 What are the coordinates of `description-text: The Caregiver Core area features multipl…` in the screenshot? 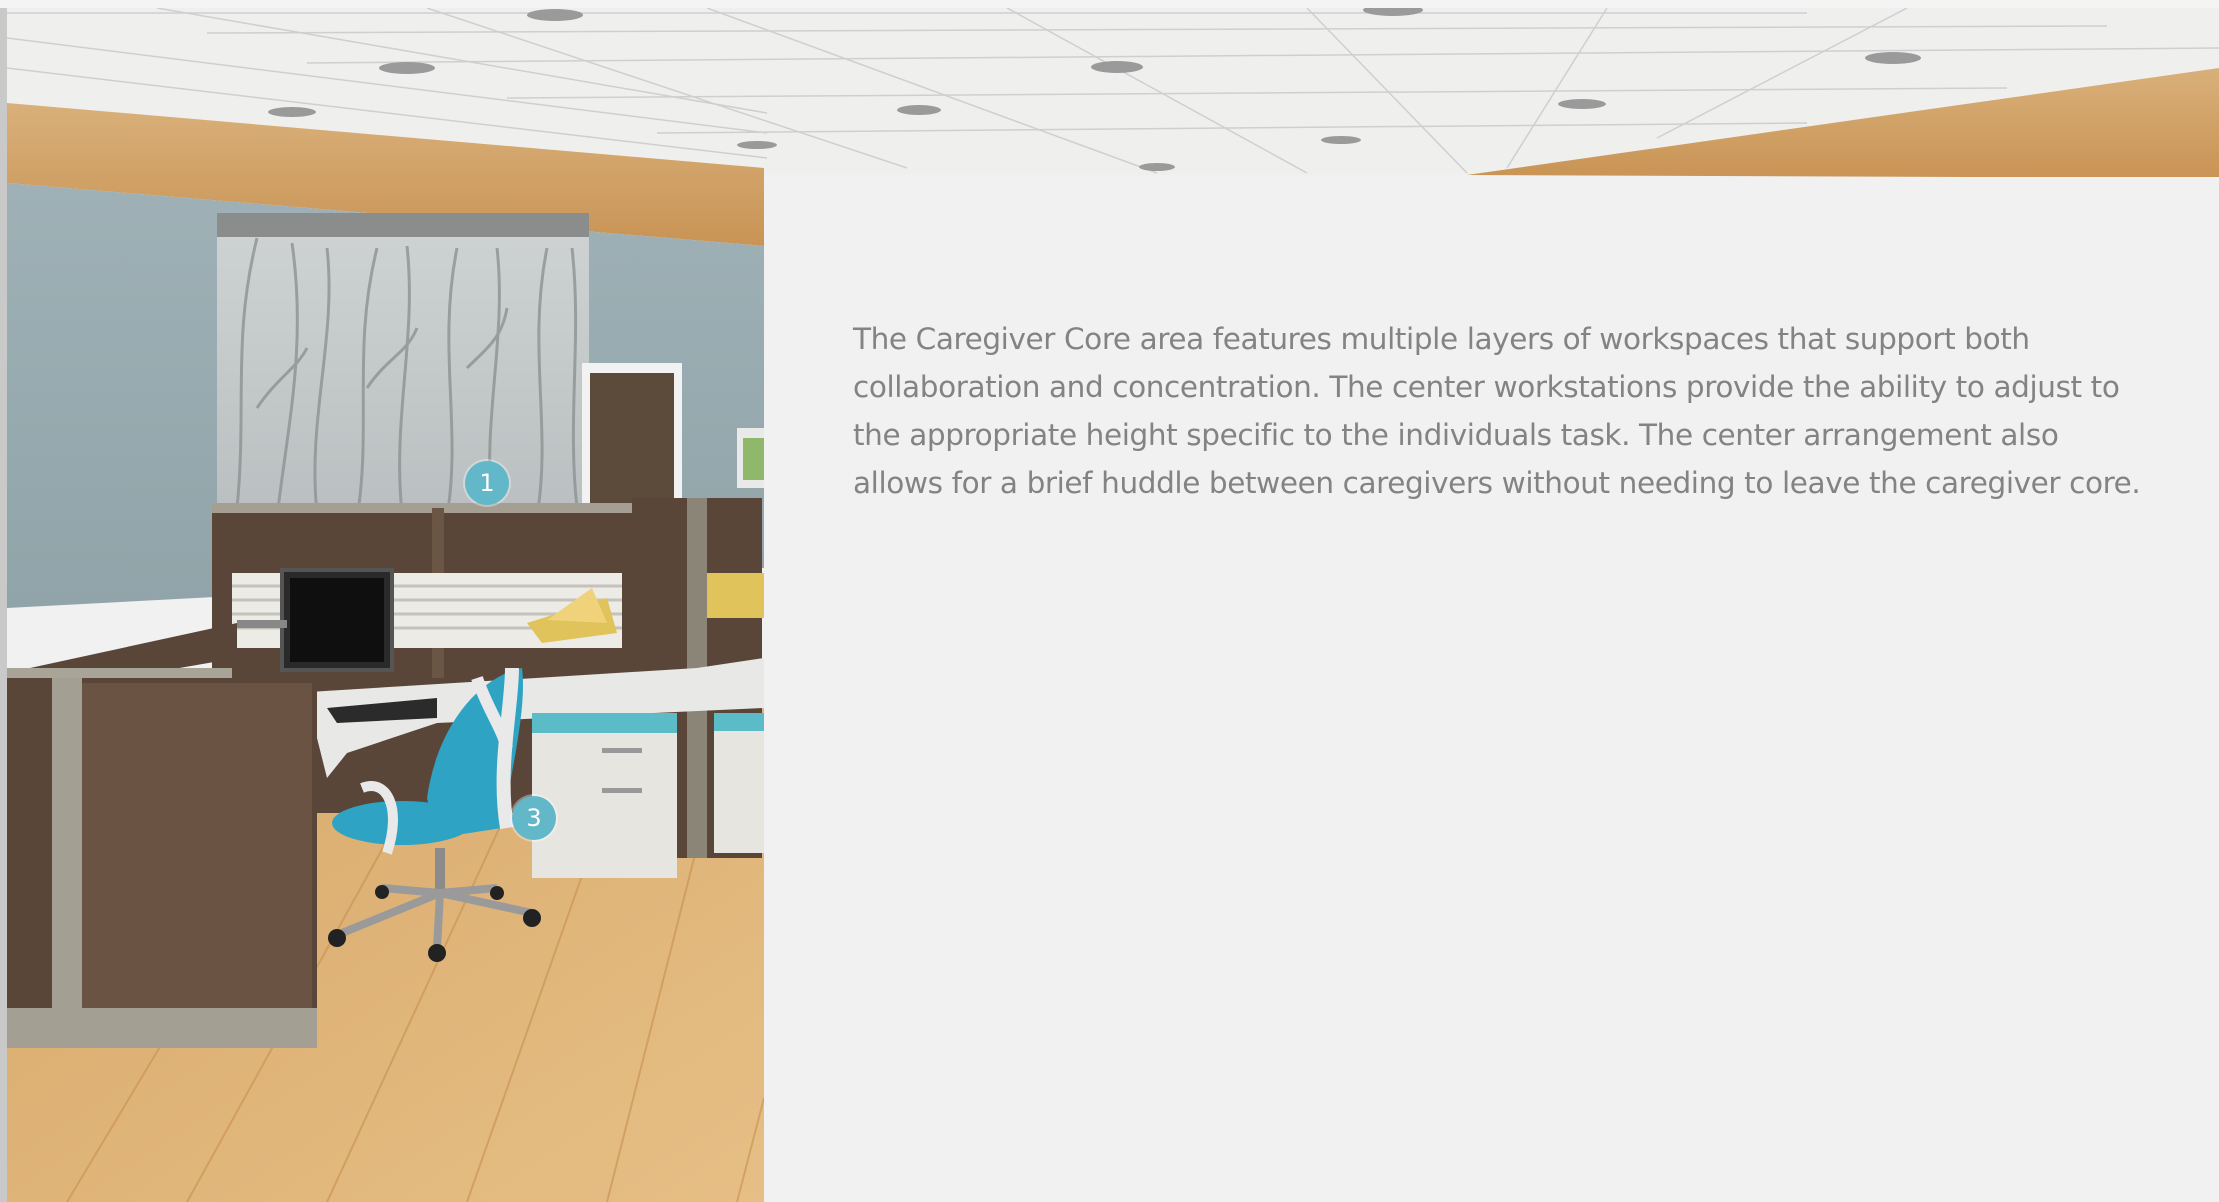 It's located at (1497, 411).